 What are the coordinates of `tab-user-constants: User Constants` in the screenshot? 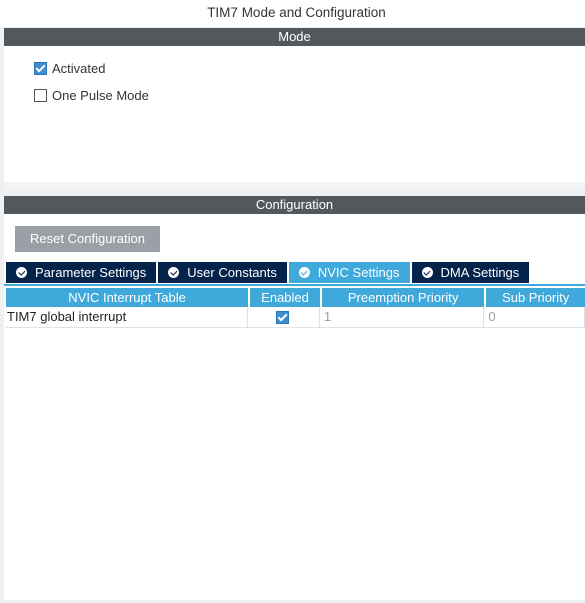 It's located at (222, 272).